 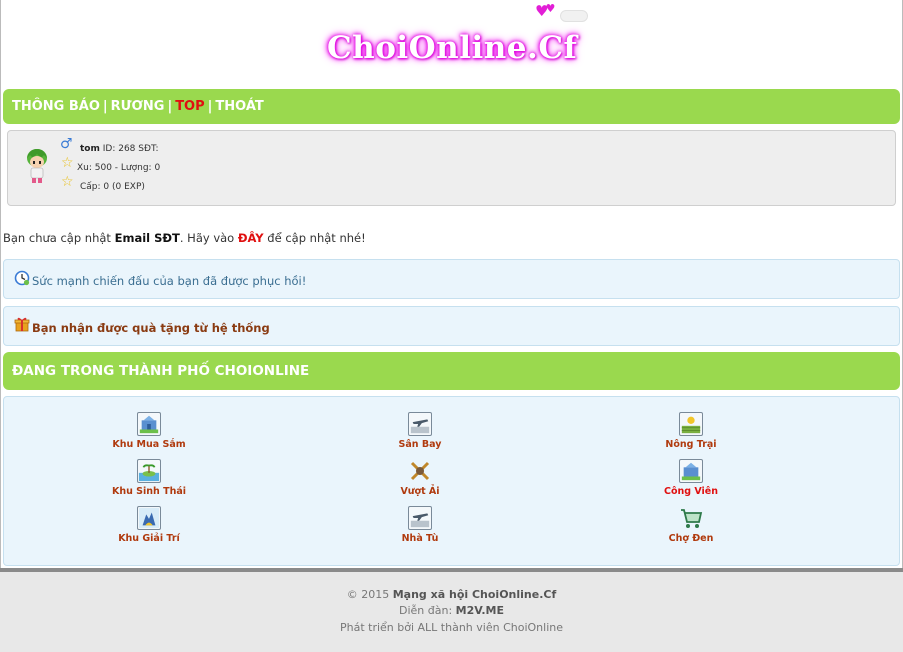 What do you see at coordinates (475, 594) in the screenshot?
I see `footer-site-name: Mạng xã hội ChoiOnline.Cf` at bounding box center [475, 594].